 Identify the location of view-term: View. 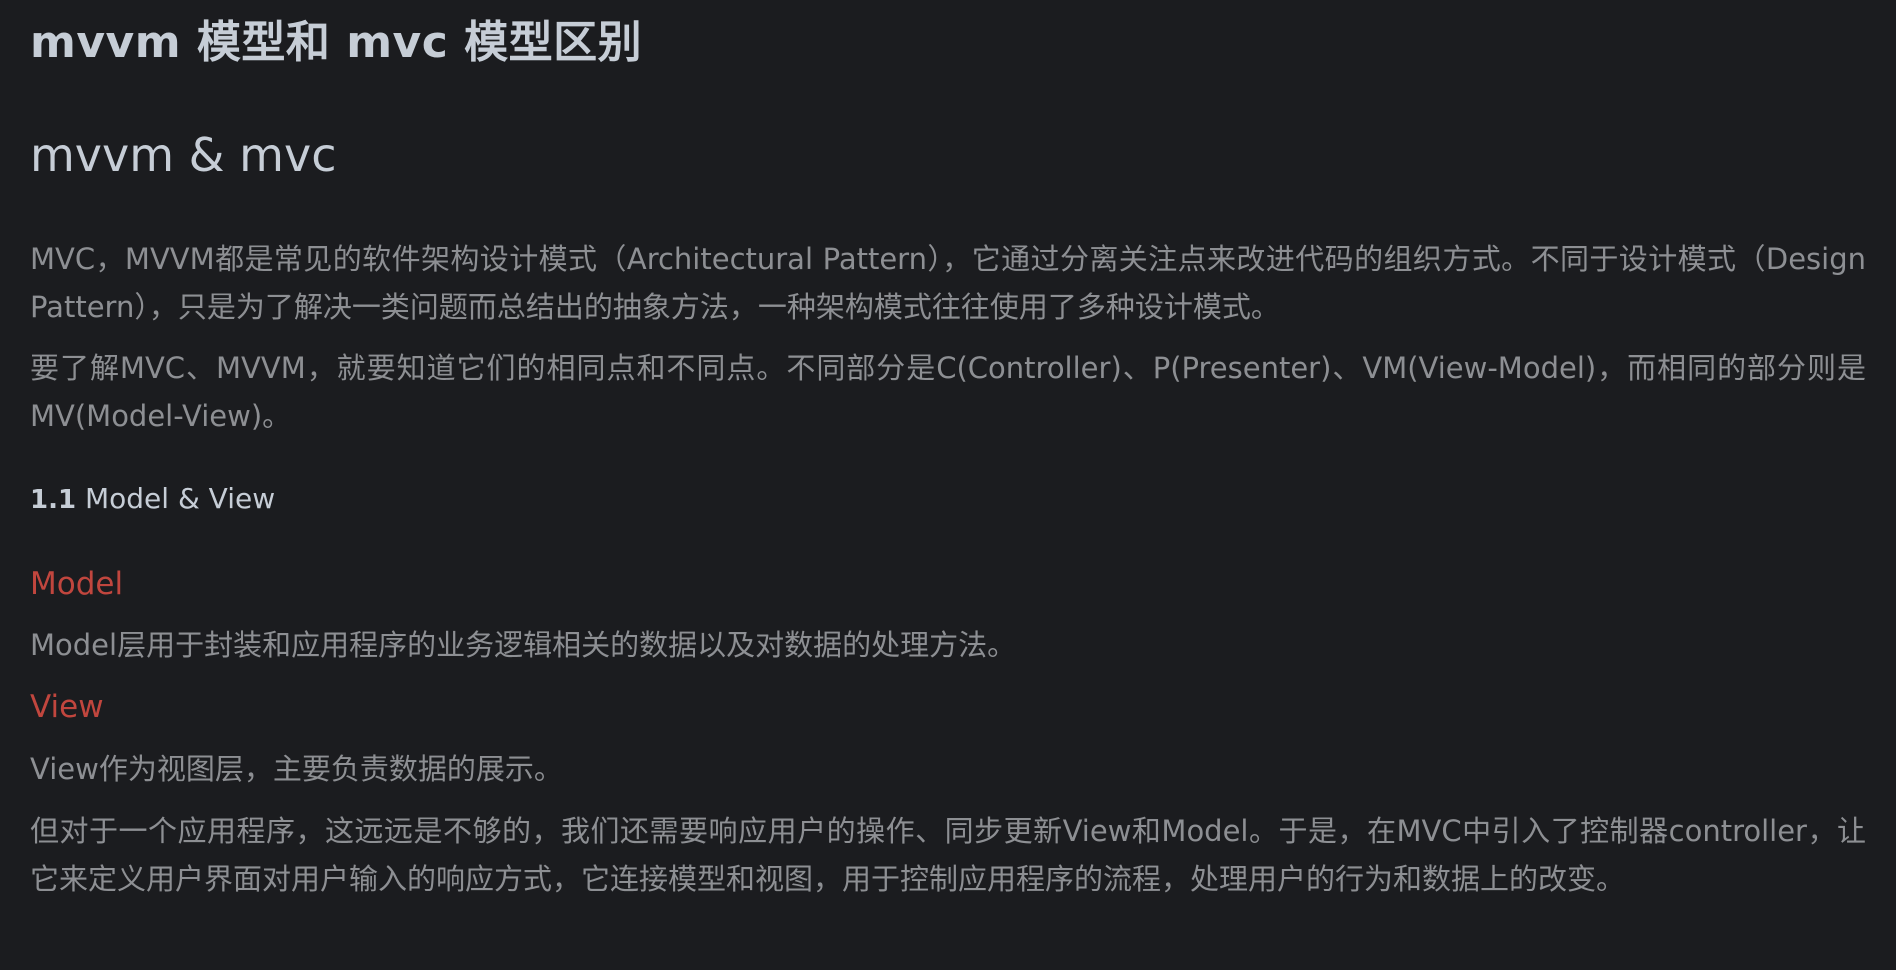
(67, 707).